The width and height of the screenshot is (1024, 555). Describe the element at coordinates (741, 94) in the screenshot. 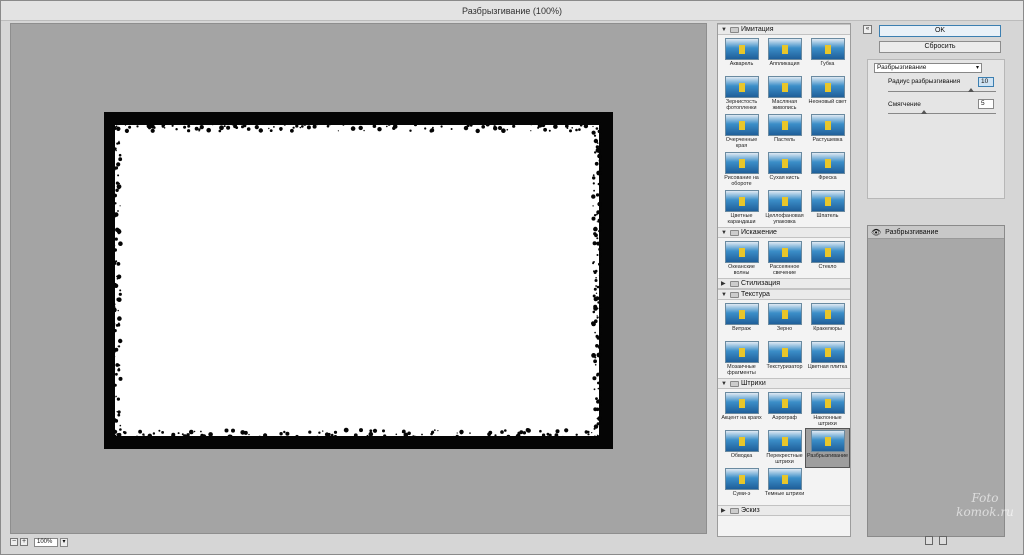

I see `filter-thumbnail-item: Зернистость фотопленки` at that location.